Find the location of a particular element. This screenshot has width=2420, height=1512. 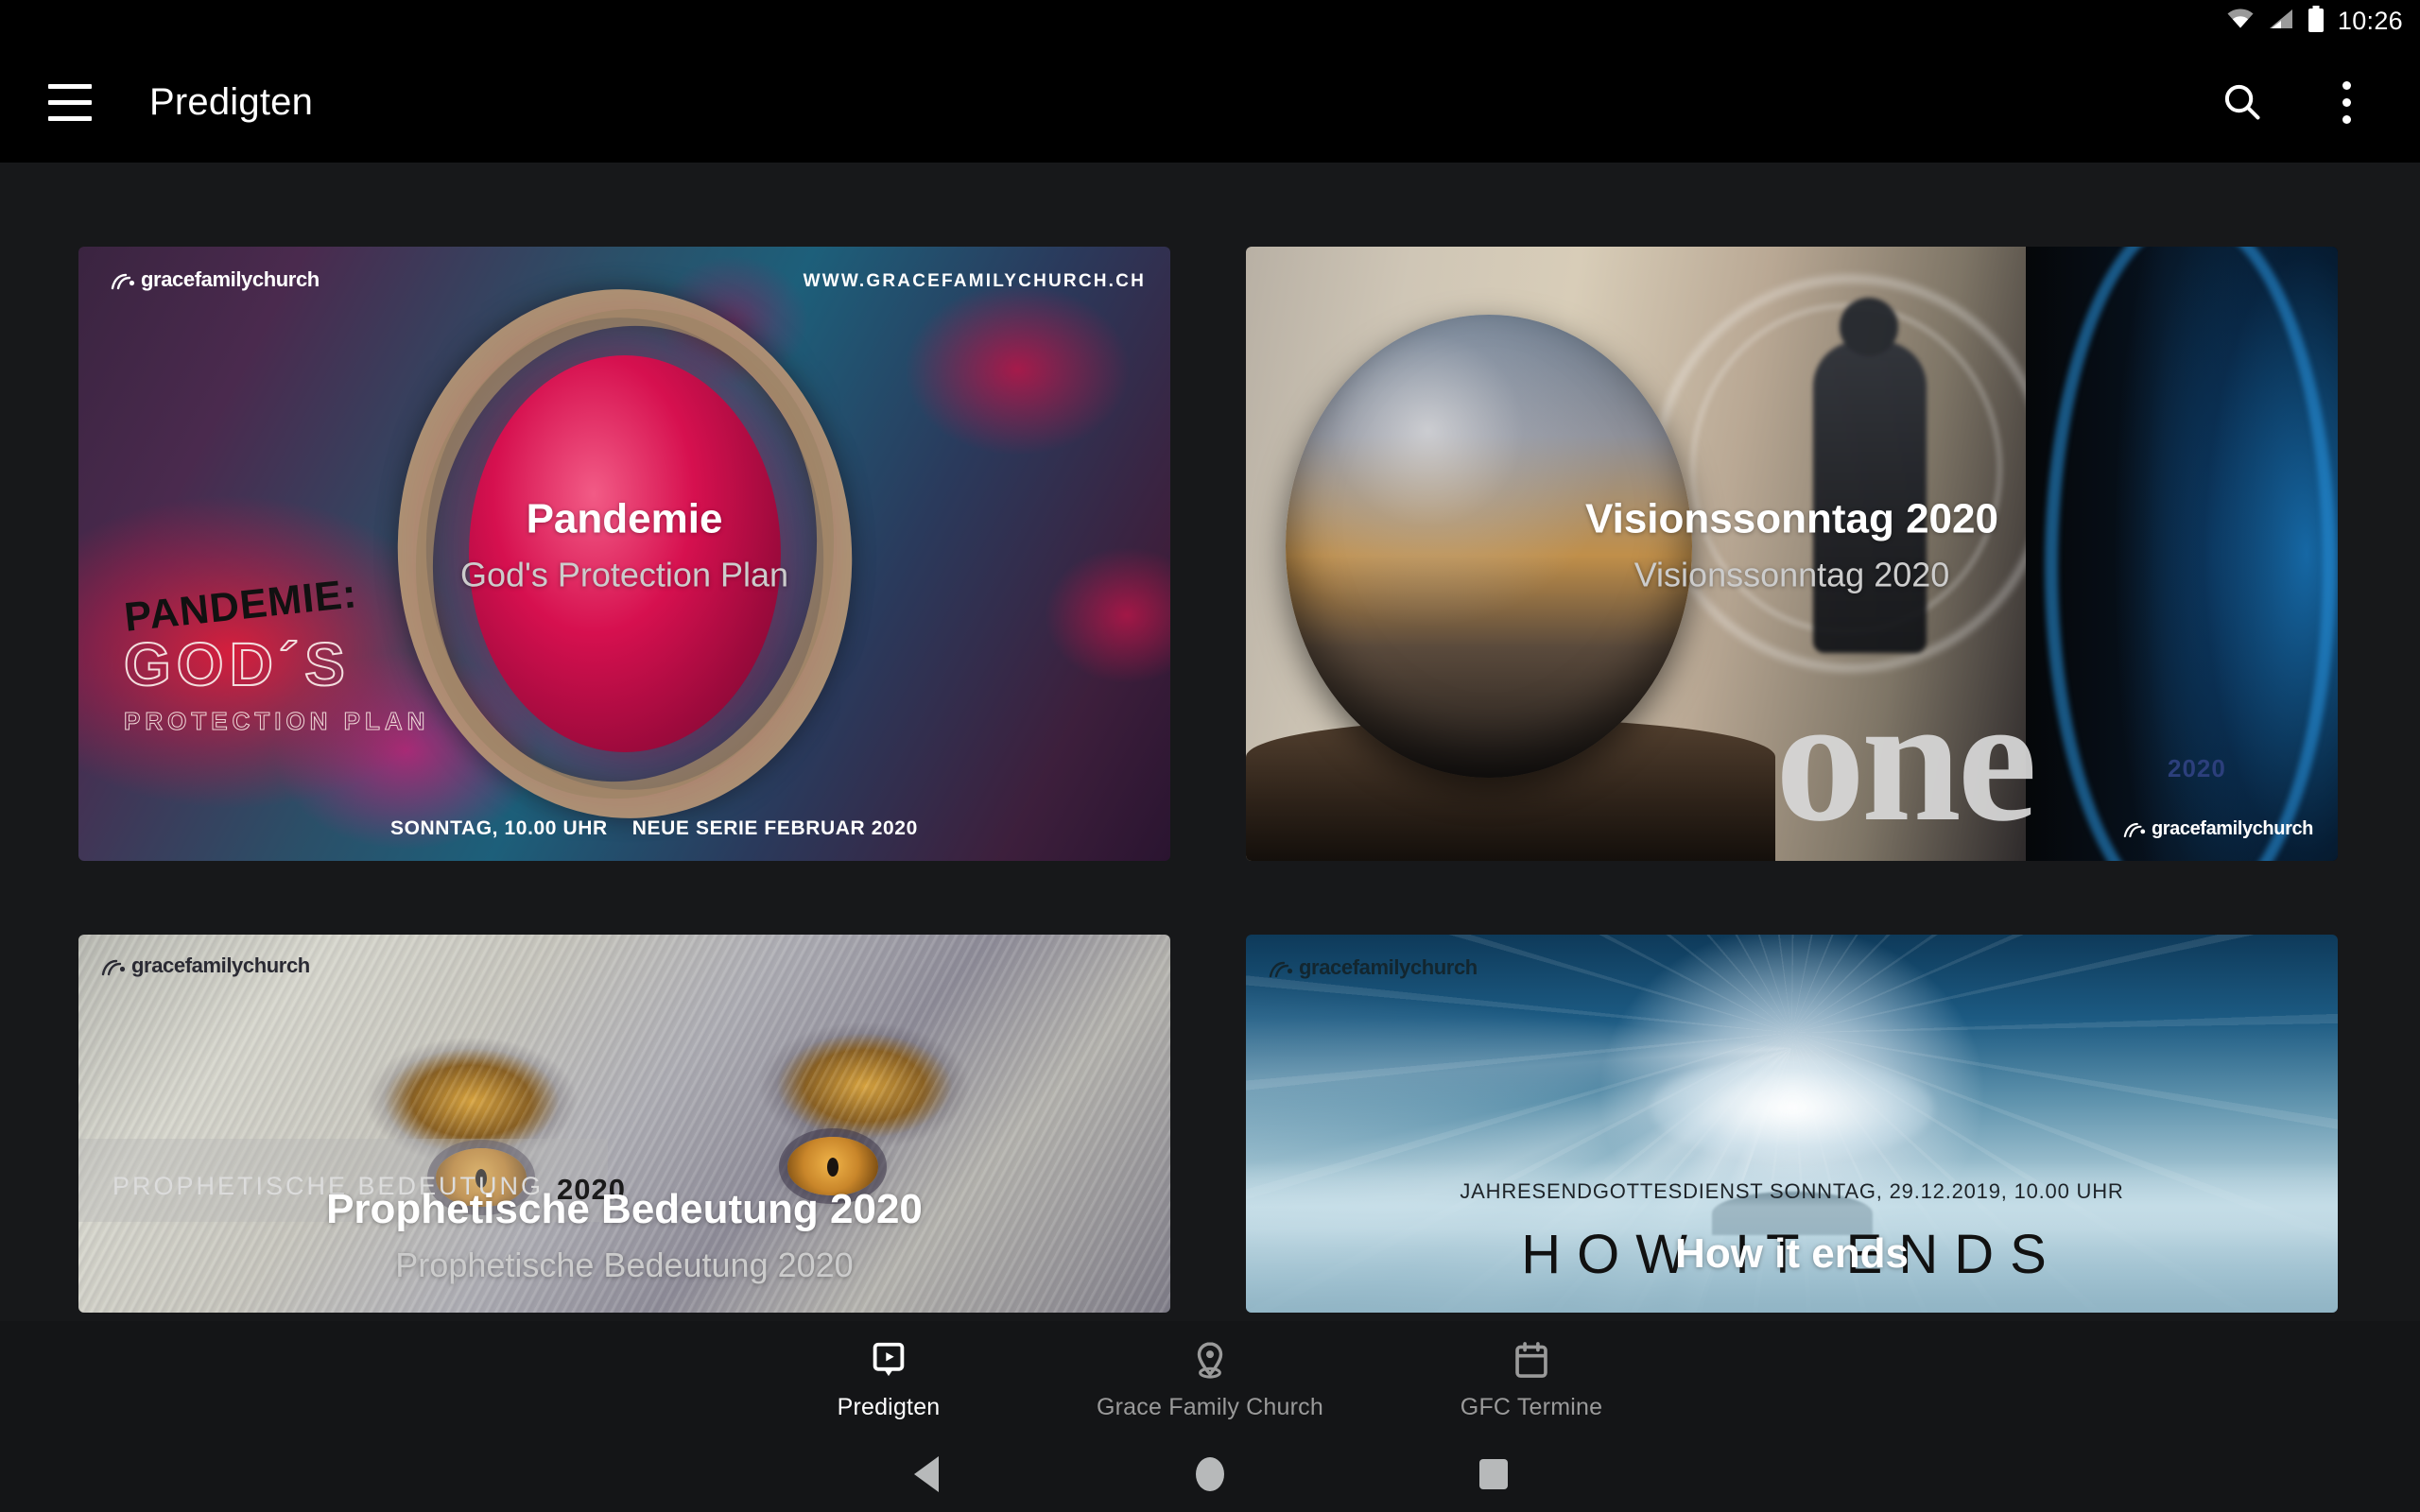

artwork-headline-3: PROTECTION PLAN is located at coordinates (277, 721).